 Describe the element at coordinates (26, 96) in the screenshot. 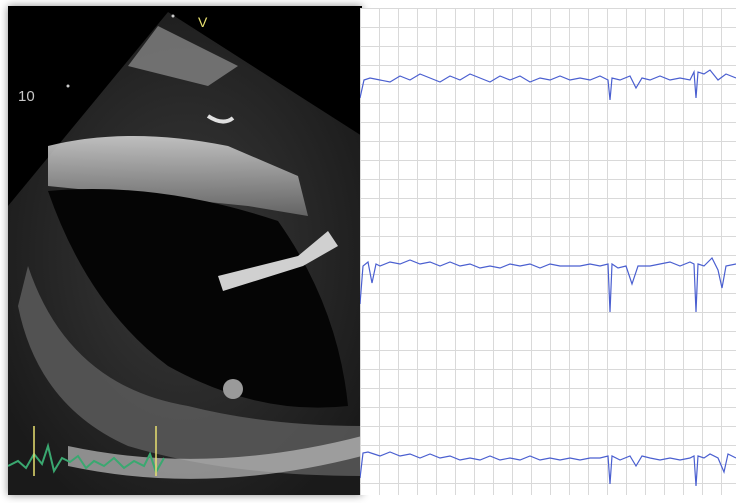

I see `depth-label: 10` at that location.